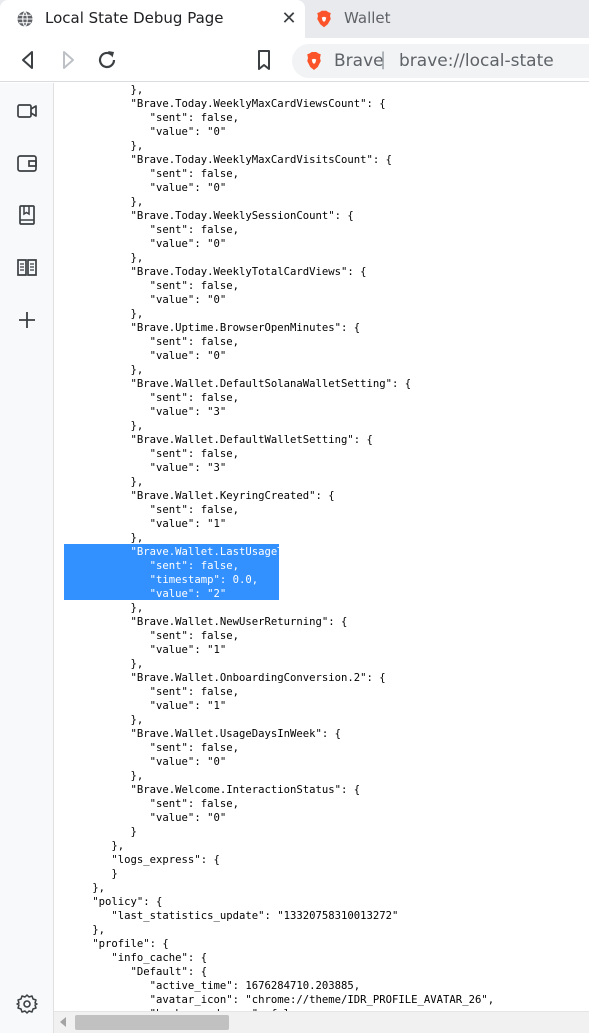 The image size is (589, 1033). What do you see at coordinates (207, 986) in the screenshot?
I see `code-line: "active_time": 1676284710.203885,` at bounding box center [207, 986].